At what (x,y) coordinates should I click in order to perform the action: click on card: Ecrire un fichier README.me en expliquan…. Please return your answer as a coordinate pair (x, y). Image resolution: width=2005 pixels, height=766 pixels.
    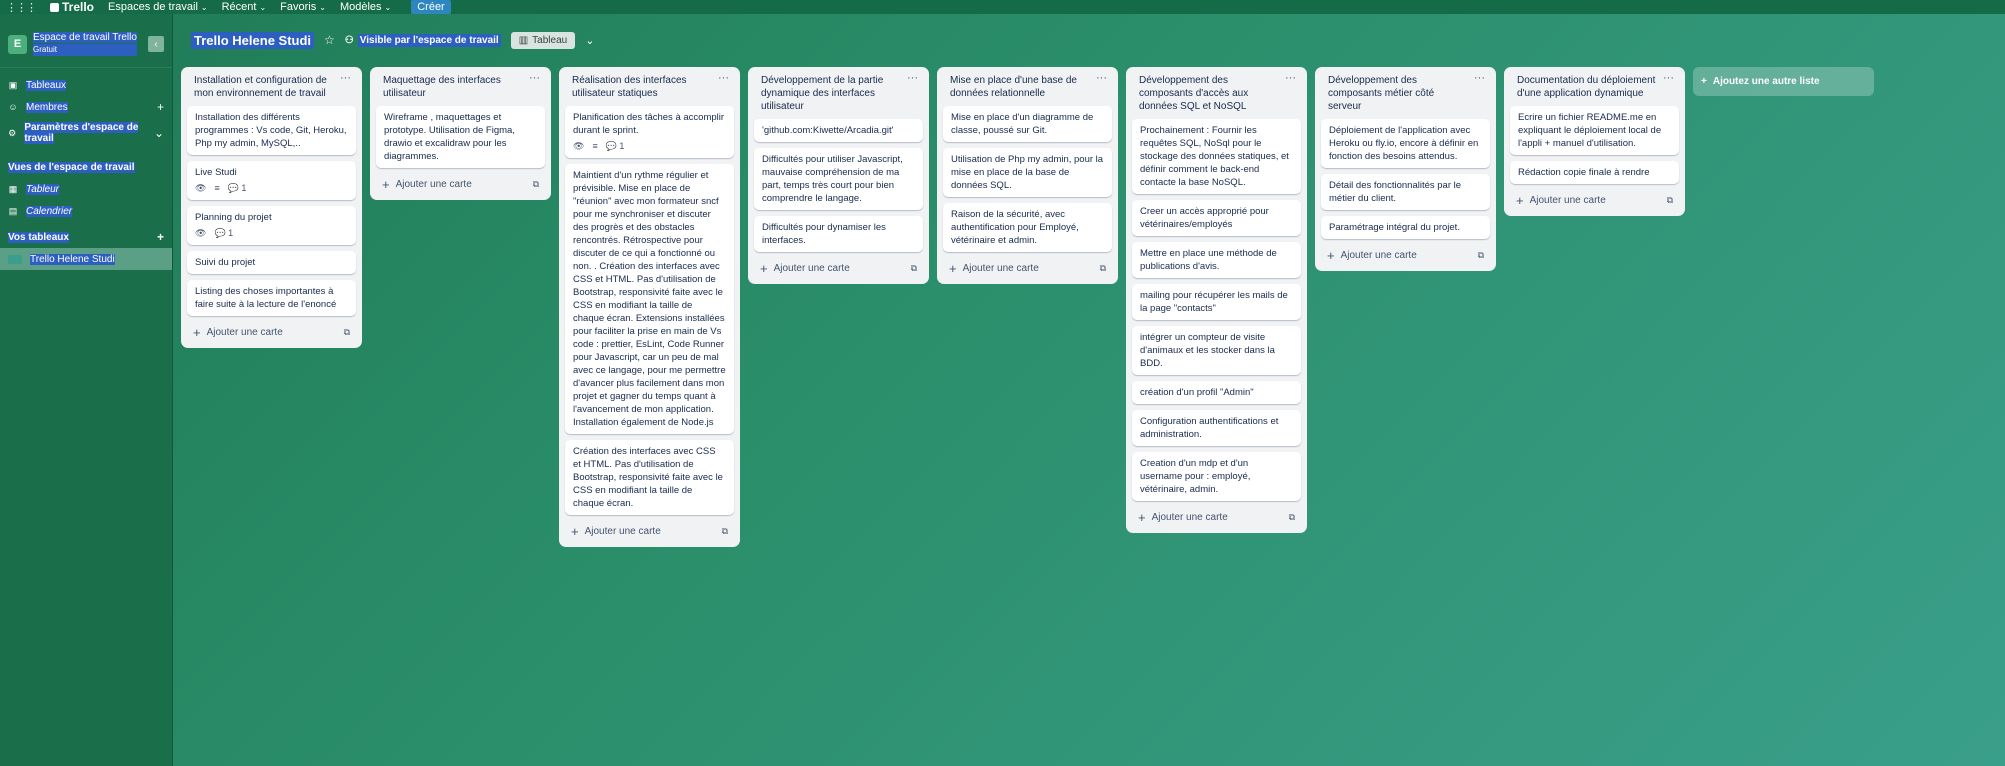
    Looking at the image, I should click on (1594, 130).